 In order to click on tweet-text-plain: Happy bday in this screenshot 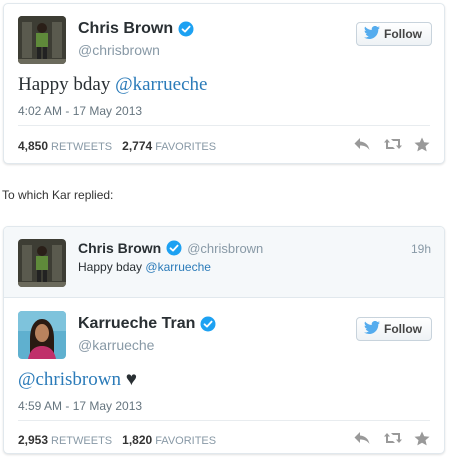, I will do `click(67, 84)`.